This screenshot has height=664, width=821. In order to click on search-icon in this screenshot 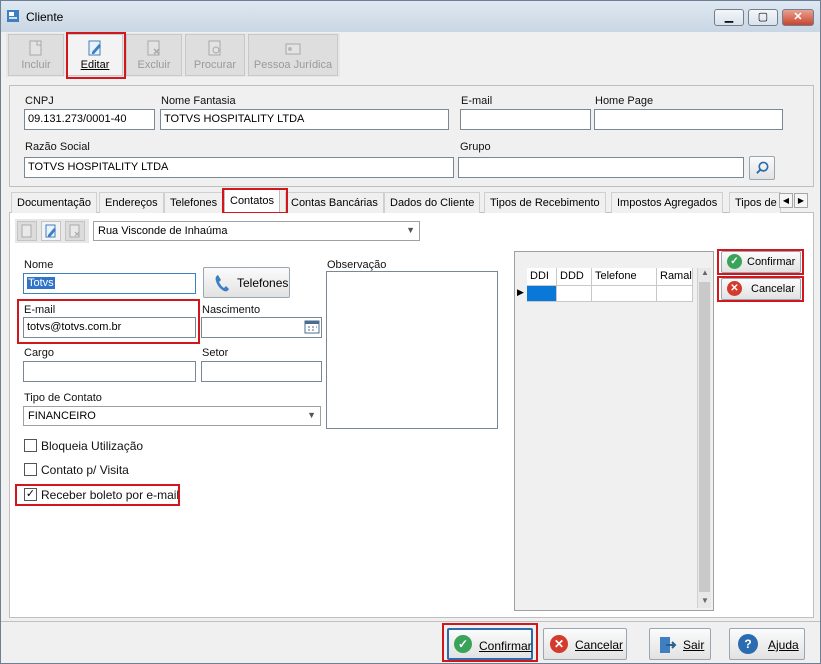, I will do `click(762, 167)`.